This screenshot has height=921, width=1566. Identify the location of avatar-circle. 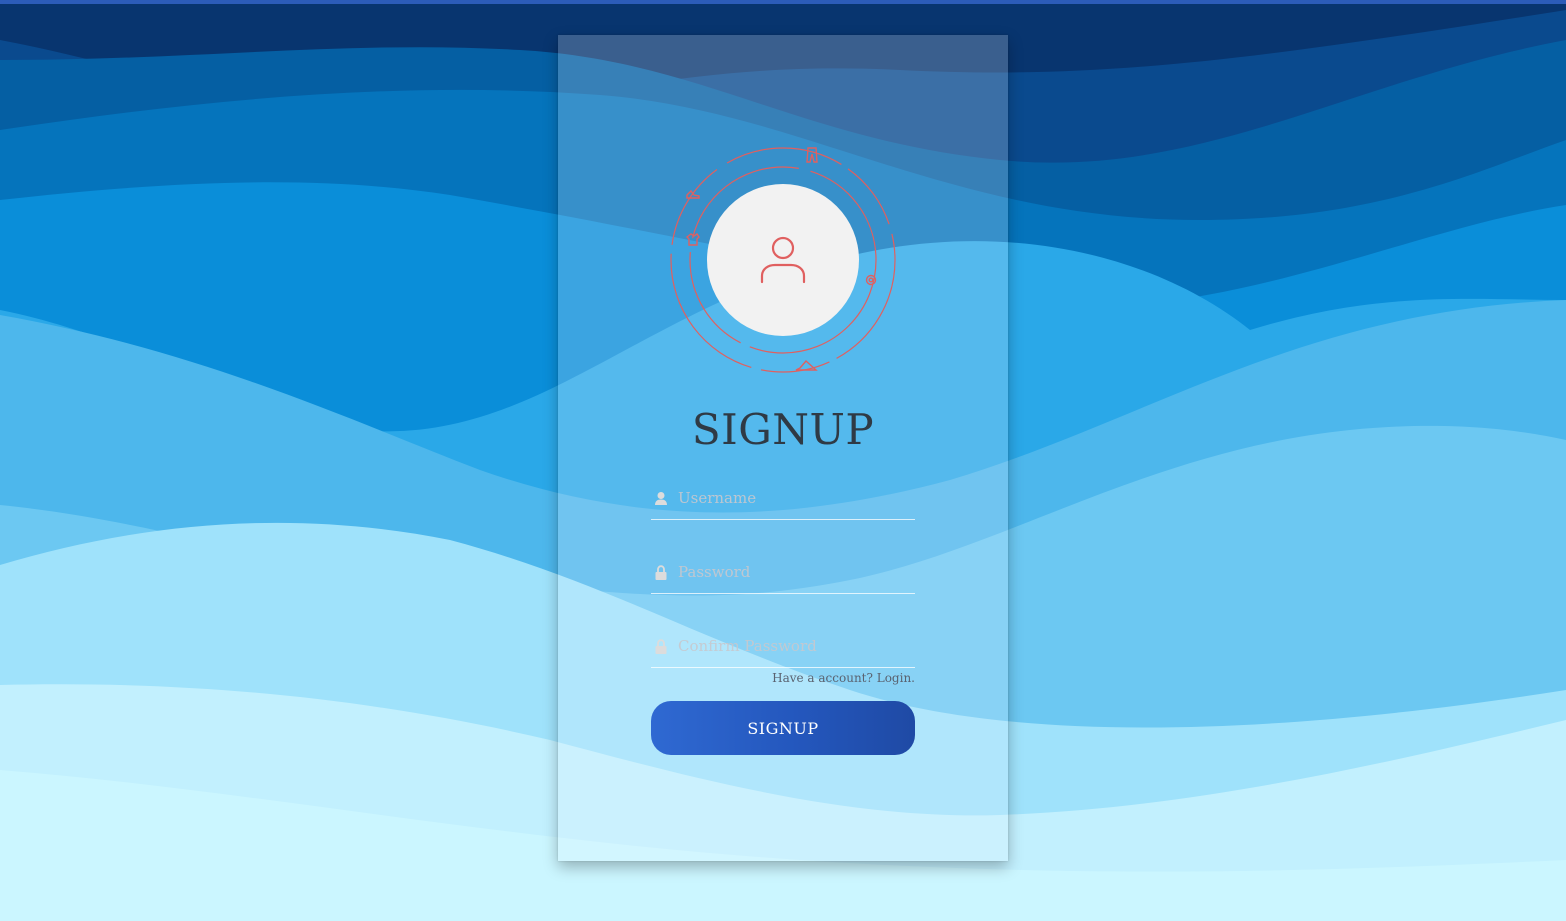
(783, 260).